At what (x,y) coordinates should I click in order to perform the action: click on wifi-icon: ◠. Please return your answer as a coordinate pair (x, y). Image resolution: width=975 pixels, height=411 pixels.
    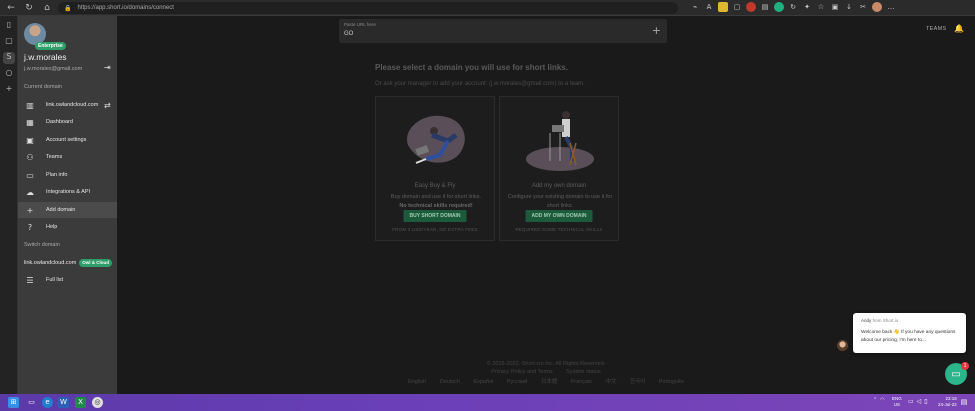
    Looking at the image, I should click on (882, 400).